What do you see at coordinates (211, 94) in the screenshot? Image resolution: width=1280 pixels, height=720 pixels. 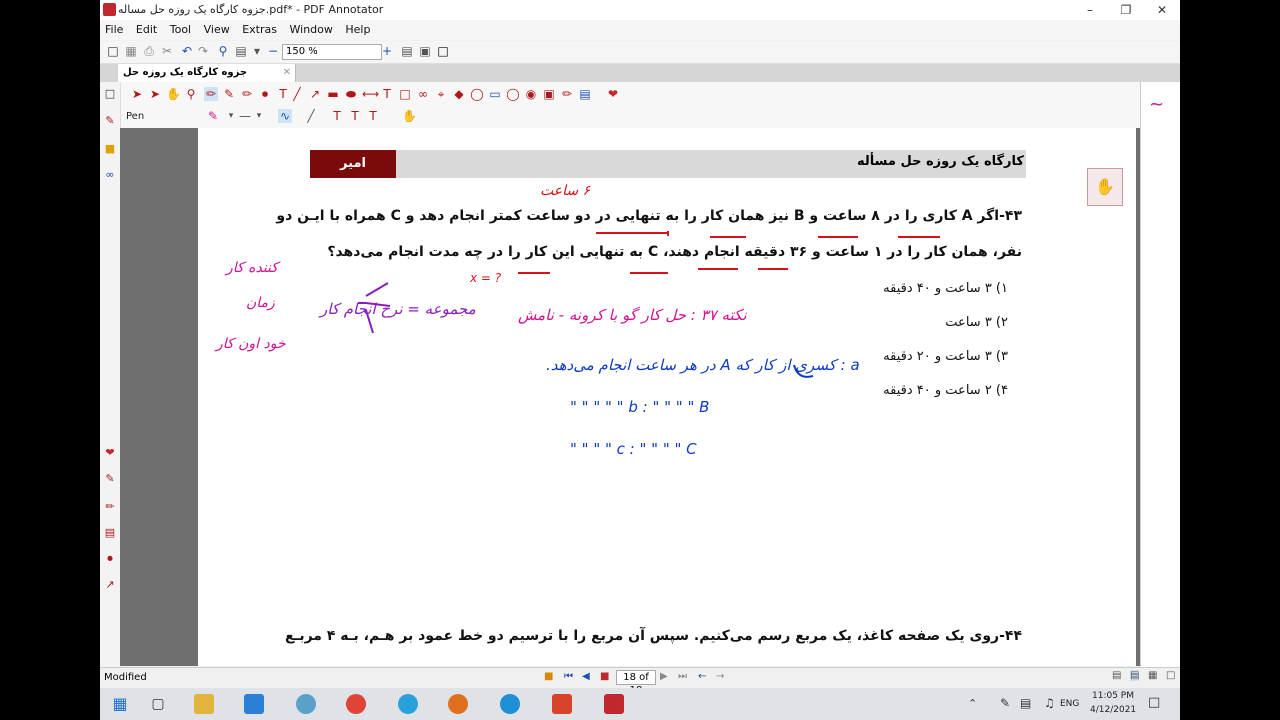 I see `pen-tool-icon: ✏` at bounding box center [211, 94].